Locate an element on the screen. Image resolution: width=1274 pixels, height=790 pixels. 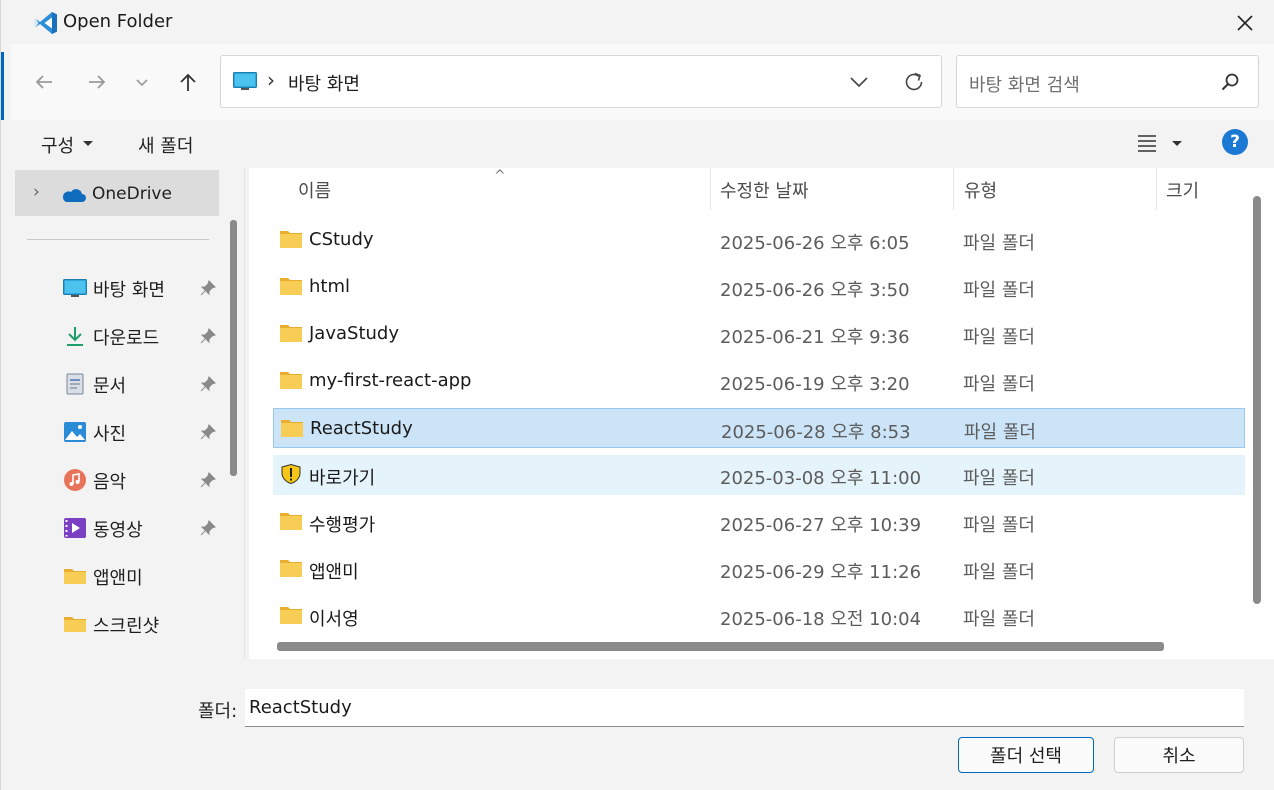
folder-name-label: 폴더: is located at coordinates (218, 711).